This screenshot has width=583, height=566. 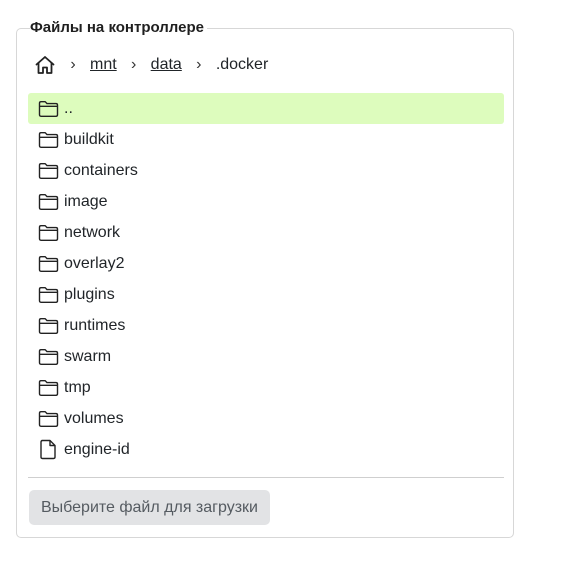 I want to click on file-list-item: image, so click(x=266, y=201).